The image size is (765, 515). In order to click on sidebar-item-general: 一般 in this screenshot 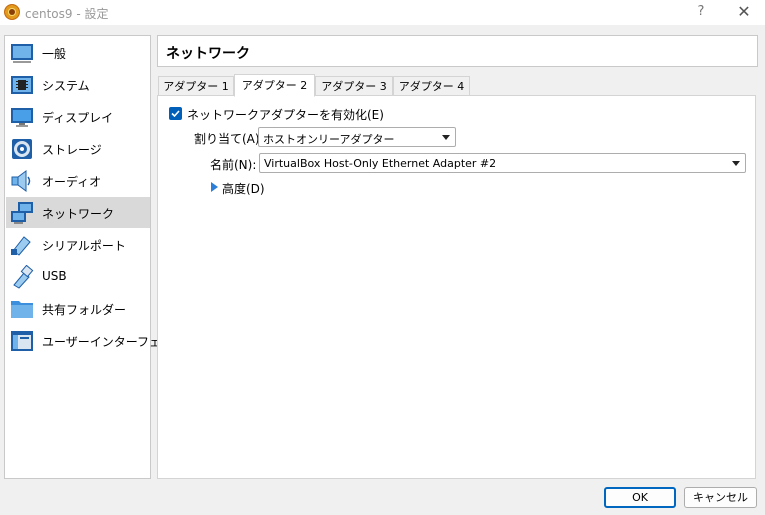, I will do `click(78, 52)`.